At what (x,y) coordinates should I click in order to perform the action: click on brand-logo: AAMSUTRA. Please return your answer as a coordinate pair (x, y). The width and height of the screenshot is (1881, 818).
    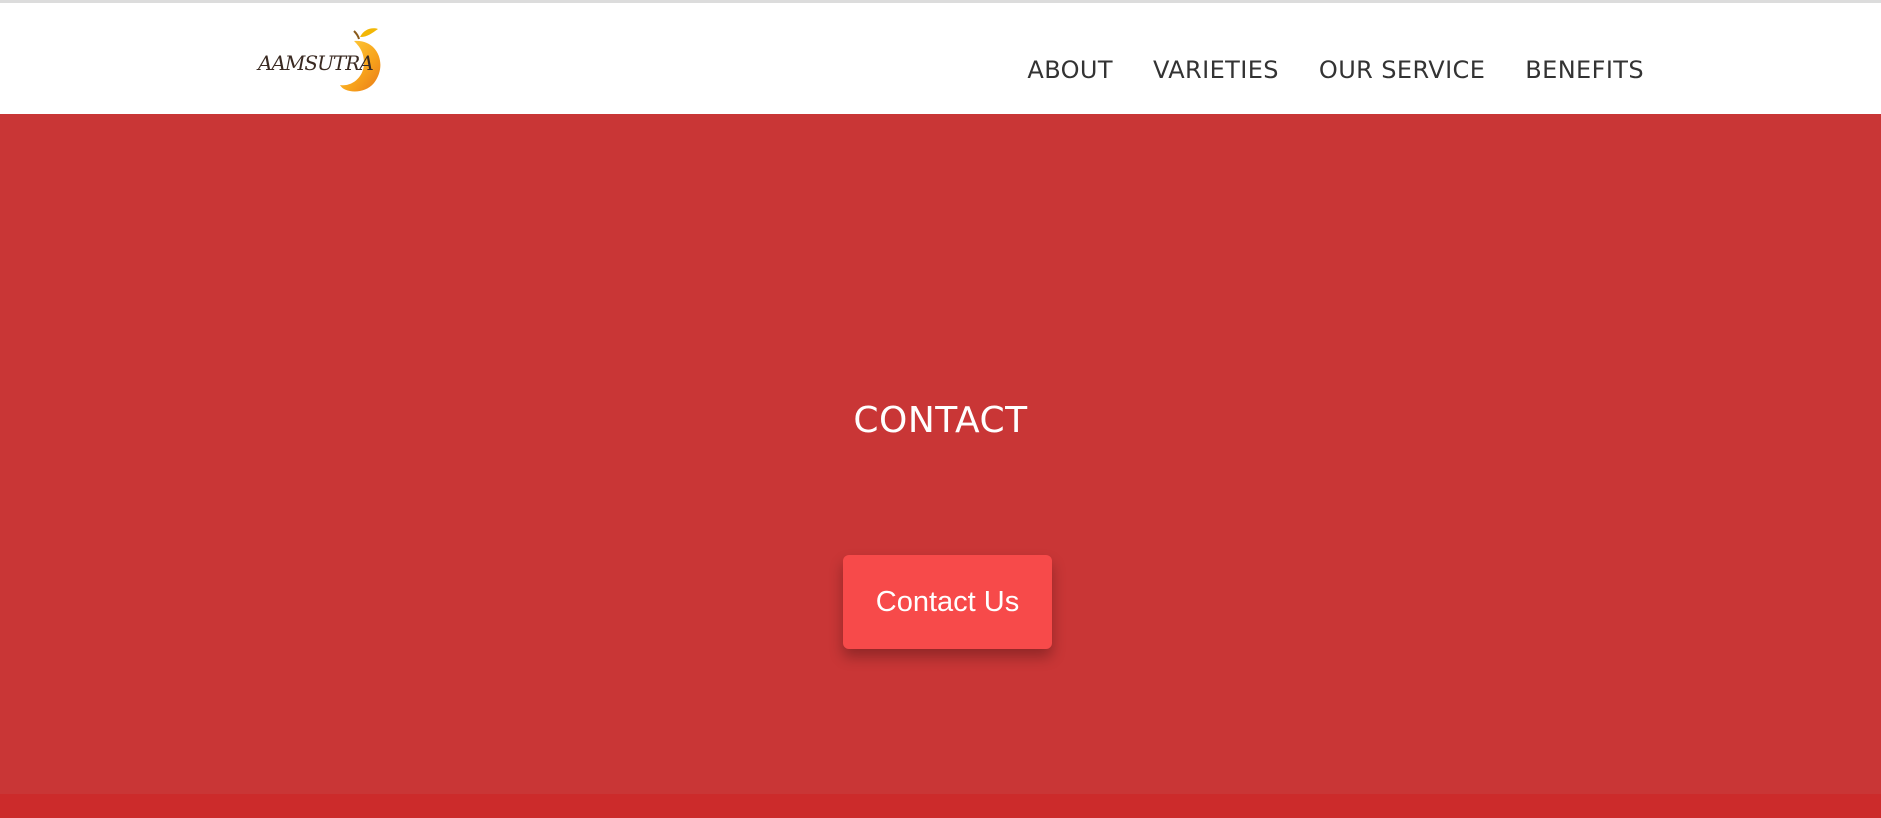
    Looking at the image, I should click on (321, 60).